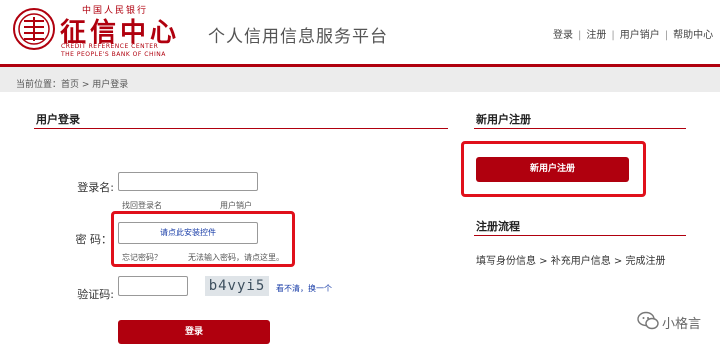  What do you see at coordinates (298, 37) in the screenshot?
I see `platform-title: 个人信用信息服务平台` at bounding box center [298, 37].